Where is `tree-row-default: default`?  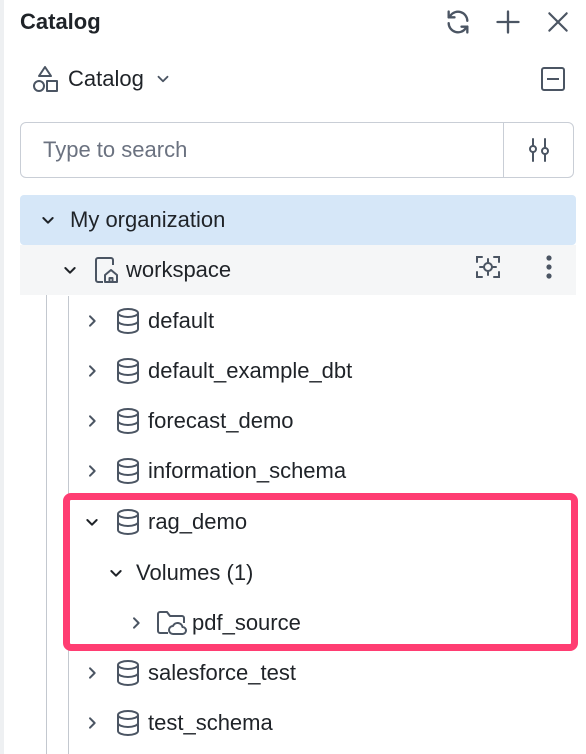
tree-row-default: default is located at coordinates (298, 321).